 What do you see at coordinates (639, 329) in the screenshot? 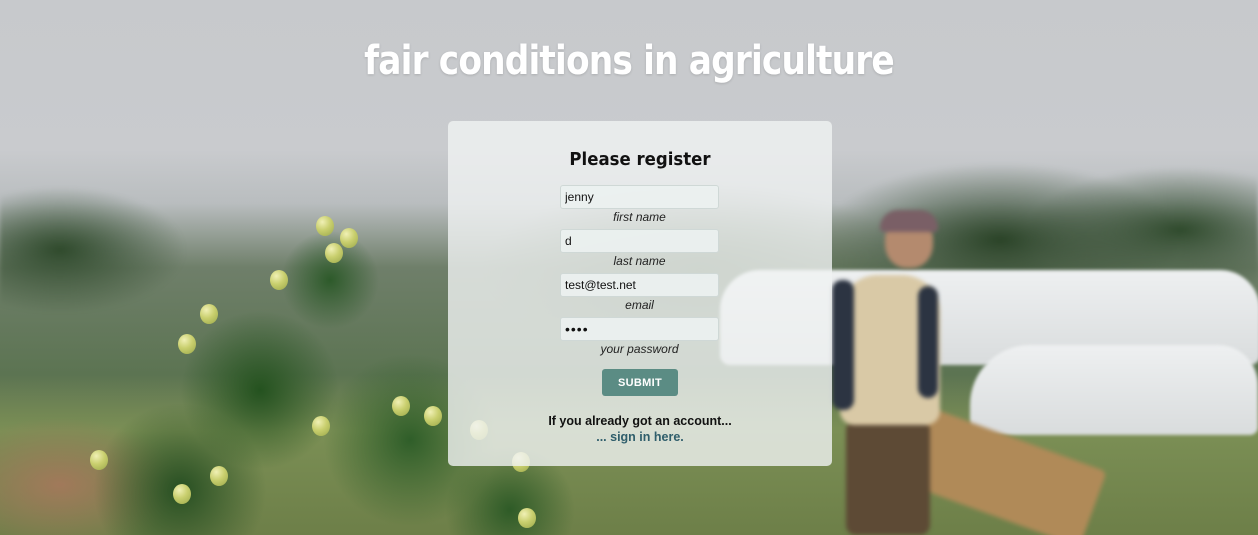
I see `password-input` at bounding box center [639, 329].